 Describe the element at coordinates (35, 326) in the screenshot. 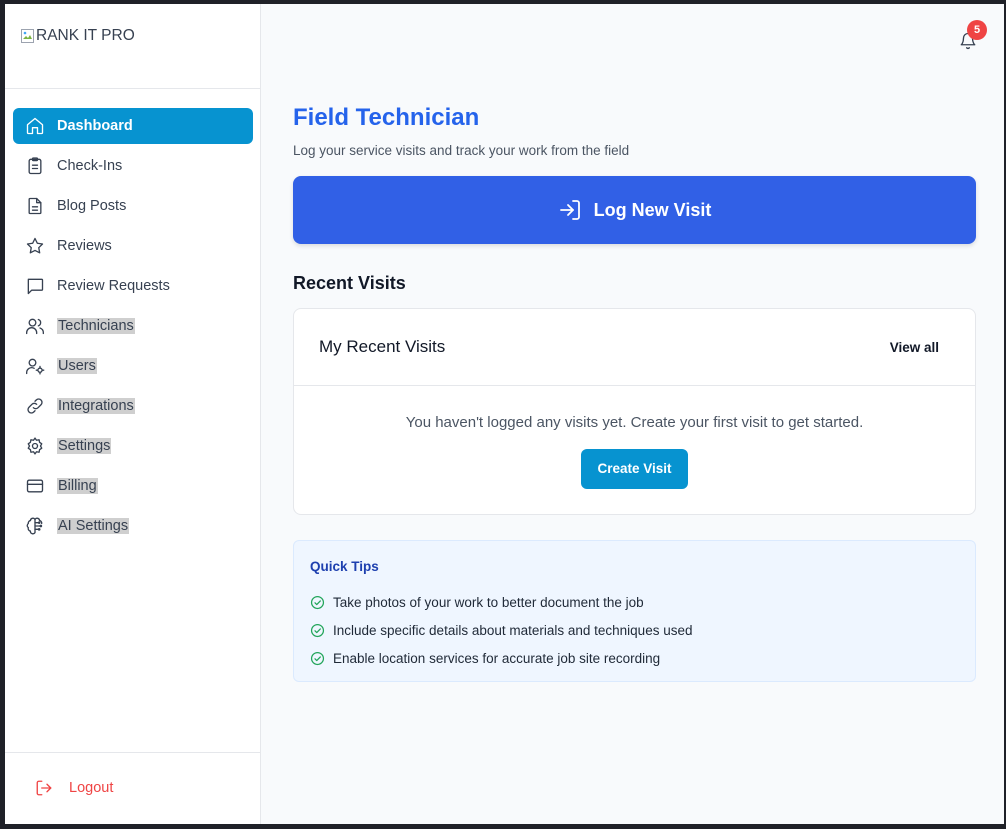

I see `users-icon` at that location.